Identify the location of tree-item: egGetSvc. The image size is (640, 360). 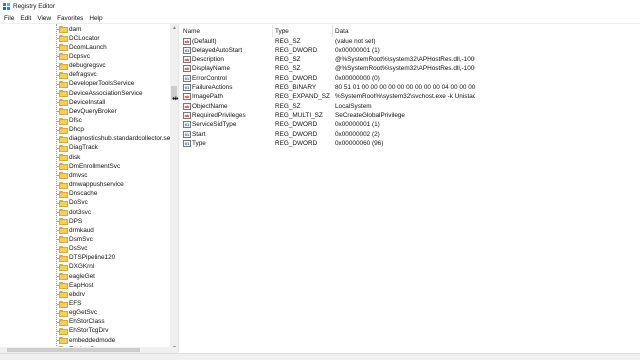
(85, 313).